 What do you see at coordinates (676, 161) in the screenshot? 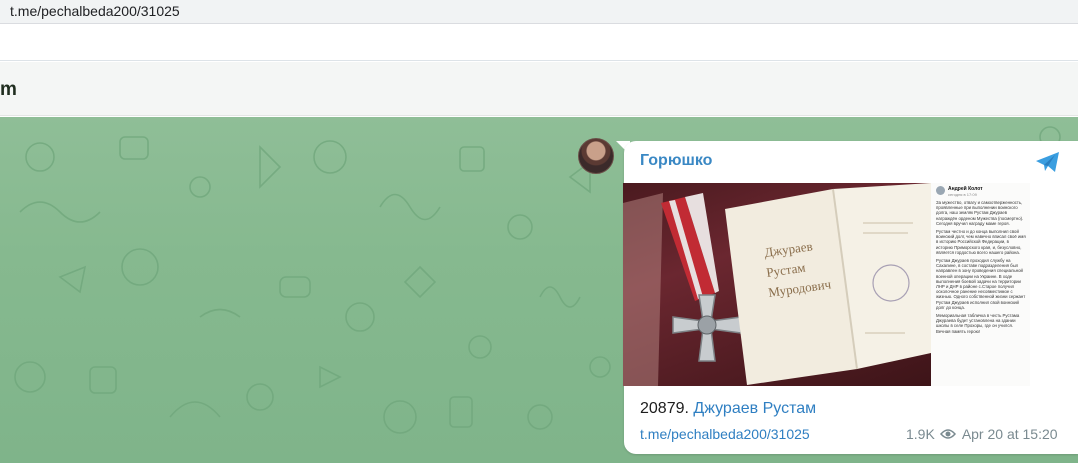
I see `channel-name: Горюшко` at bounding box center [676, 161].